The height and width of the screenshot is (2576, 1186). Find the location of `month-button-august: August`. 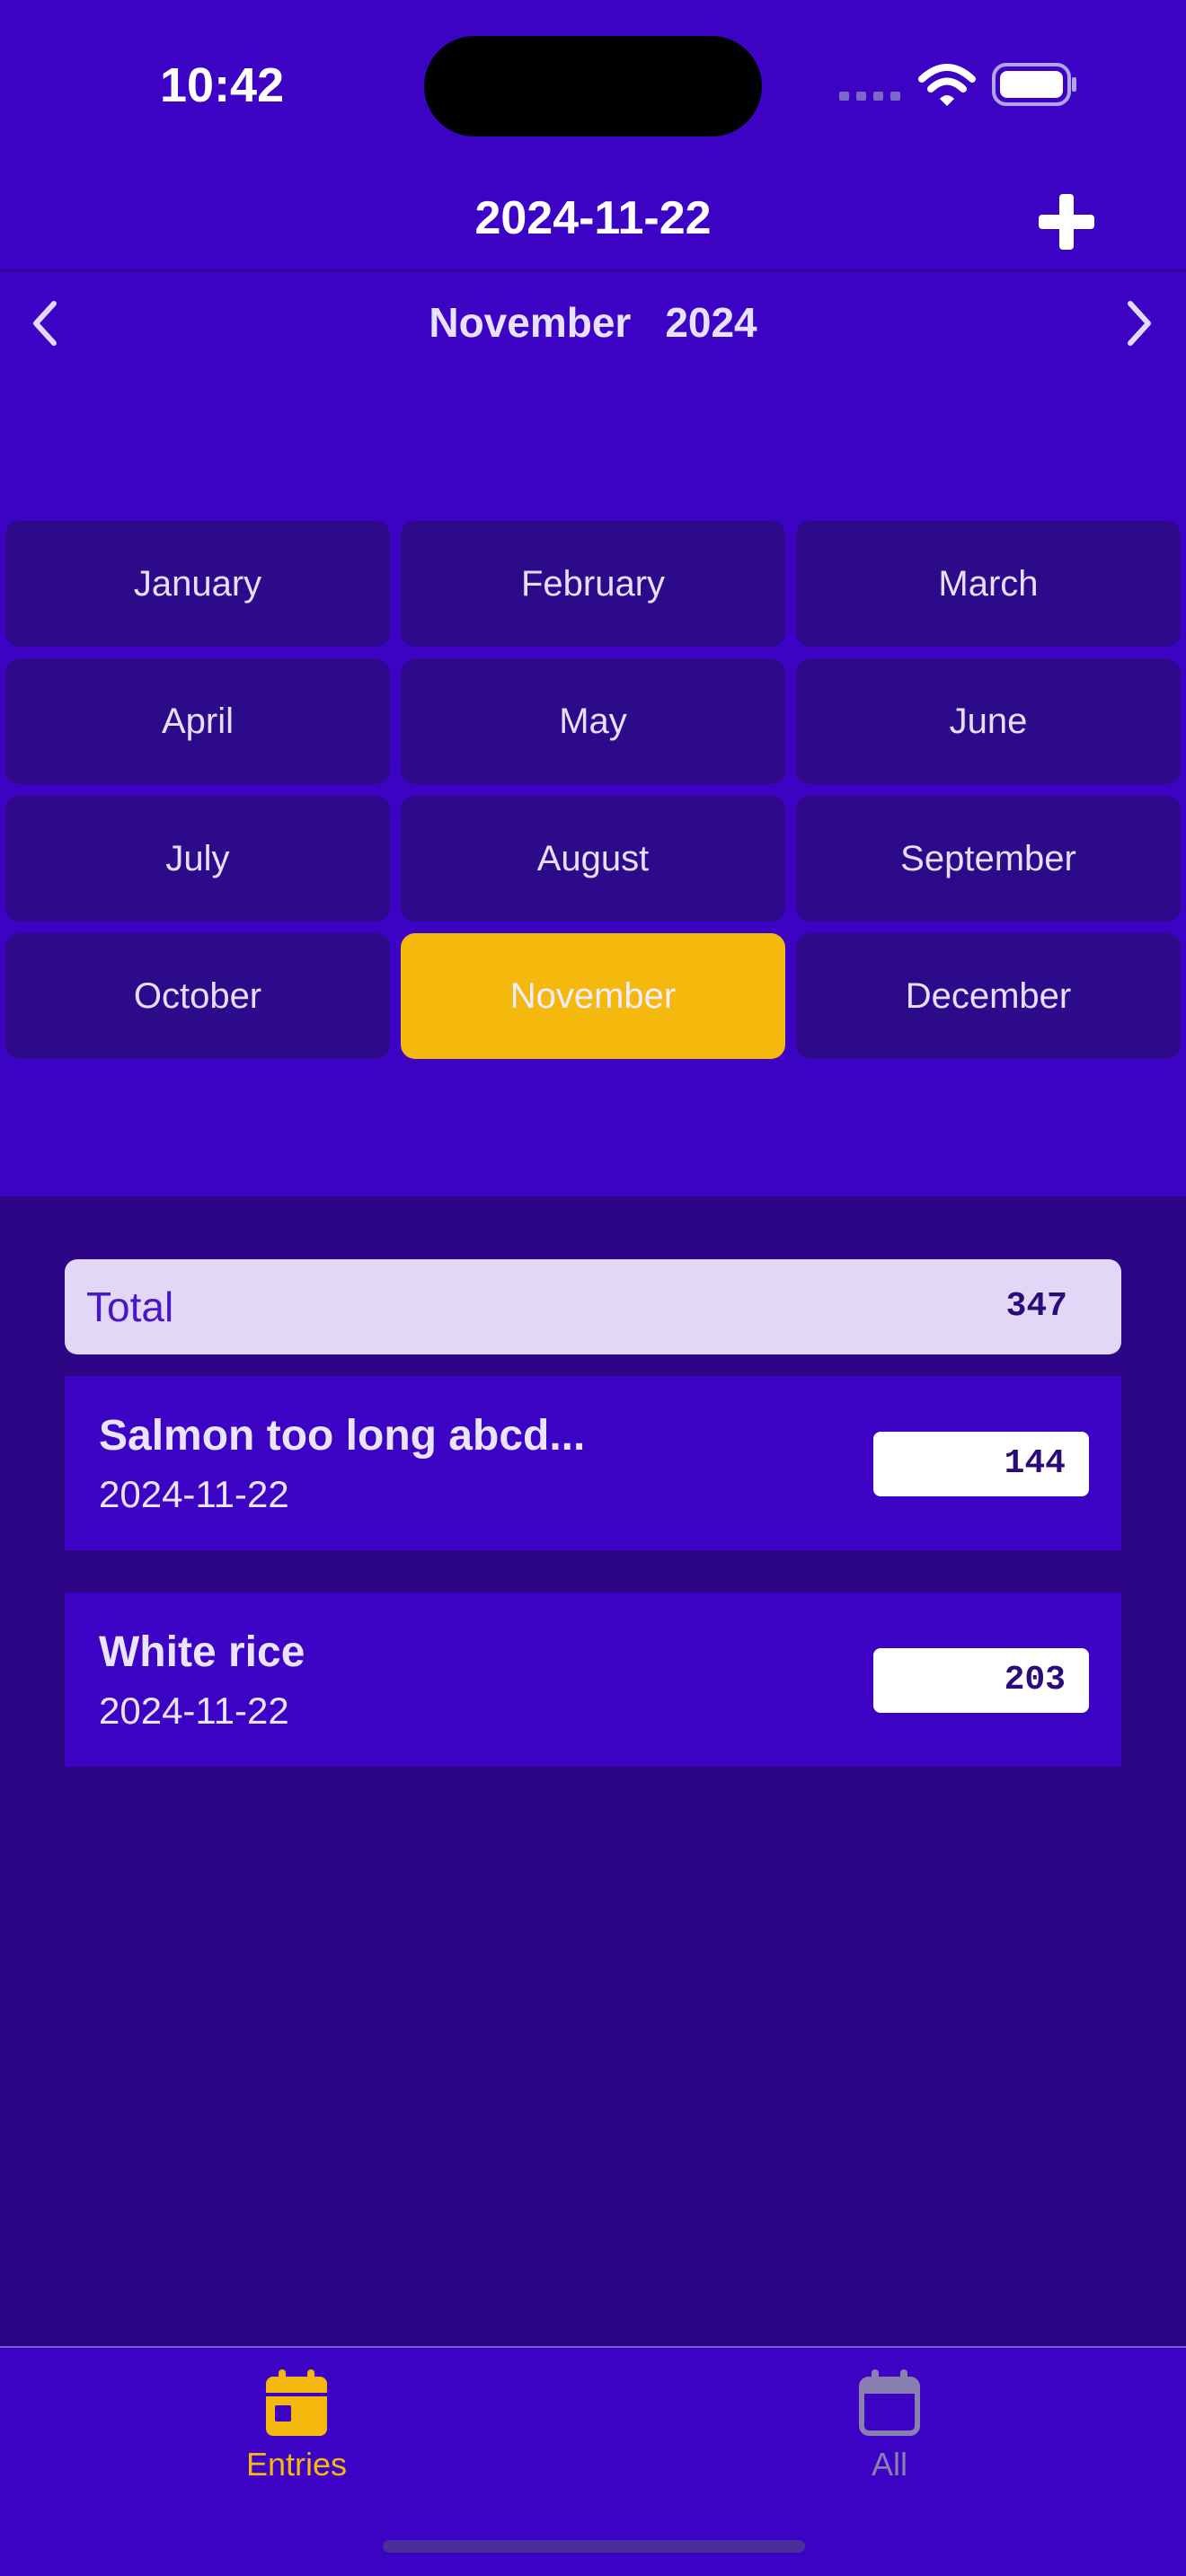

month-button-august: August is located at coordinates (593, 859).